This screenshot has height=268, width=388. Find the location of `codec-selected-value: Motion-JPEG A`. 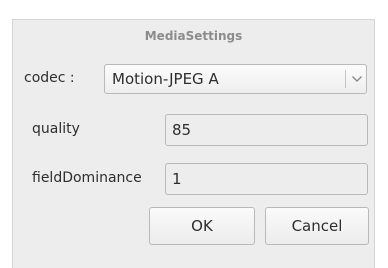

codec-selected-value: Motion-JPEG A is located at coordinates (165, 79).